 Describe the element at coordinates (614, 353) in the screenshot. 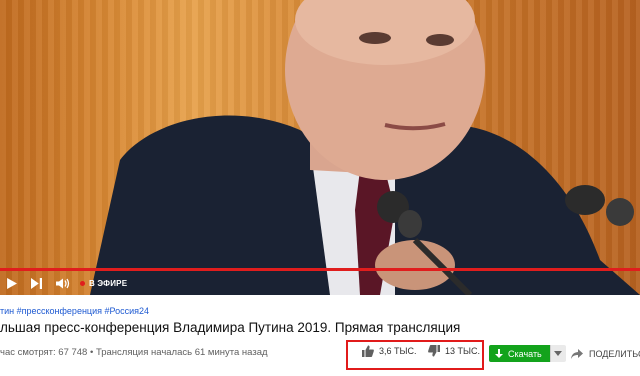

I see `share-label: ПОДЕЛИТЬС` at that location.